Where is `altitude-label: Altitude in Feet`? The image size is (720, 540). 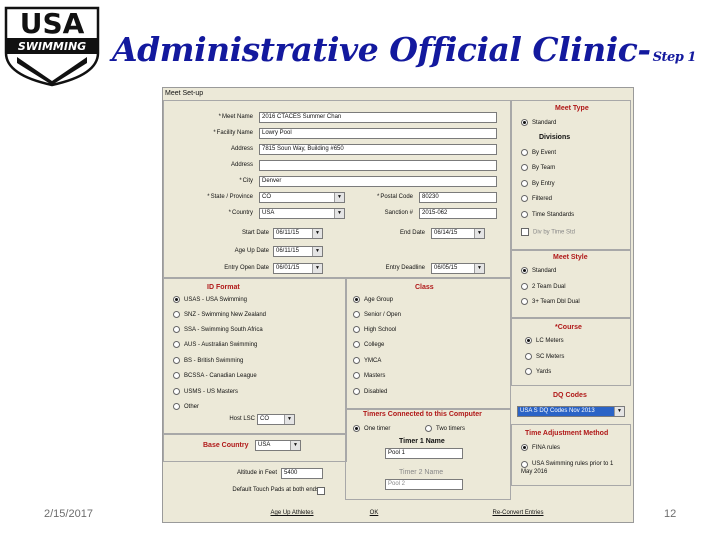
altitude-label: Altitude in Feet is located at coordinates (256, 473).